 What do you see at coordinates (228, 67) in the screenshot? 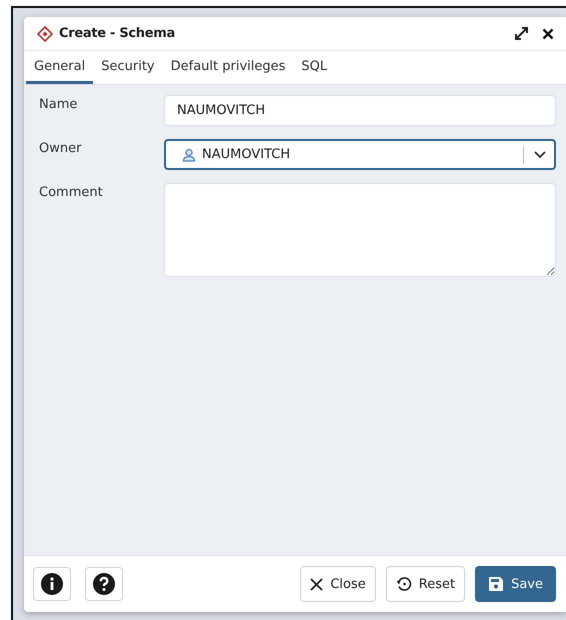
I see `tab: Default privileges` at bounding box center [228, 67].